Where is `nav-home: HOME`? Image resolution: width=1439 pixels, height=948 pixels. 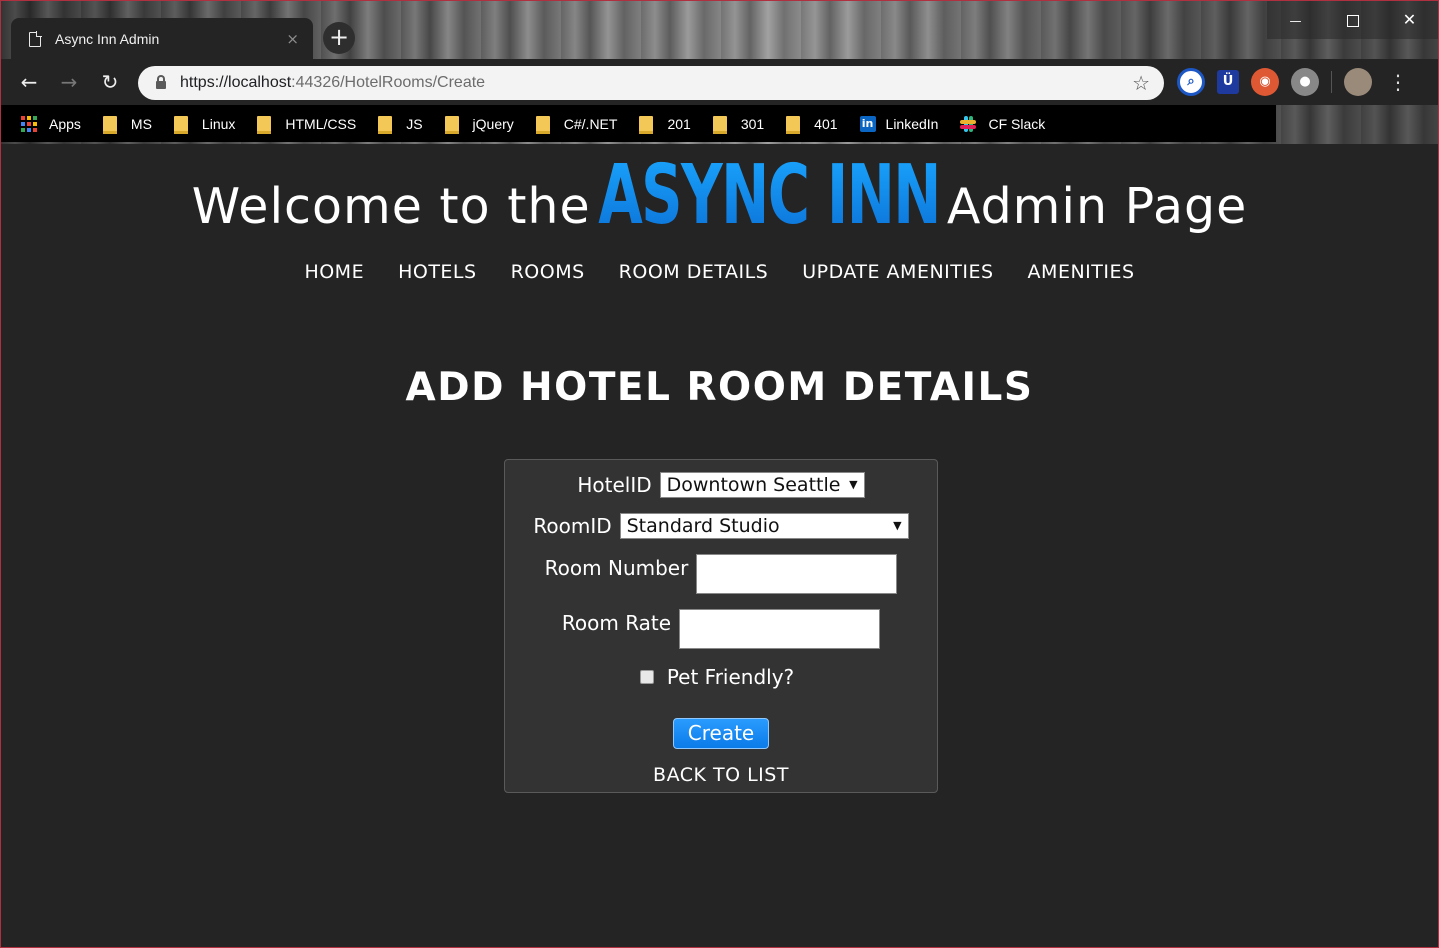 nav-home: HOME is located at coordinates (334, 272).